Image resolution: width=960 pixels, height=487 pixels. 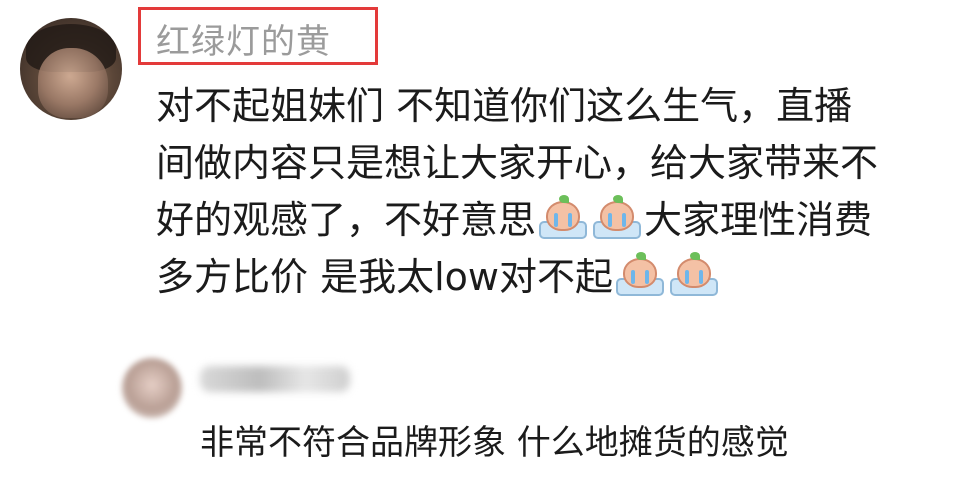 I want to click on comment-line: 间做内容只是想让大家开心，给大家带来不, so click(x=551, y=163).